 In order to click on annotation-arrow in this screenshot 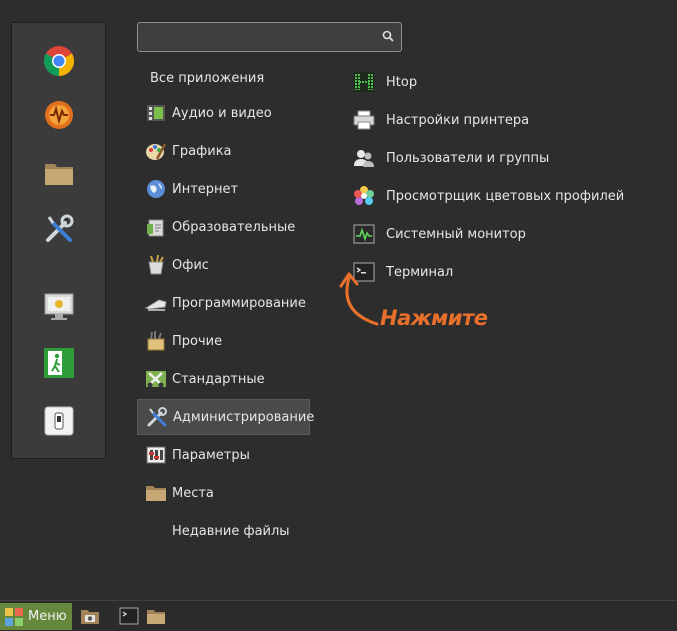, I will do `click(359, 299)`.